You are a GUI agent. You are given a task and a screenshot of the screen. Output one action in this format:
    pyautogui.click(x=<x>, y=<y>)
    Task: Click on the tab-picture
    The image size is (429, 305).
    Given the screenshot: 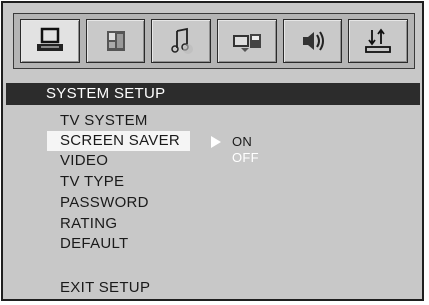 What is the action you would take?
    pyautogui.click(x=115, y=41)
    